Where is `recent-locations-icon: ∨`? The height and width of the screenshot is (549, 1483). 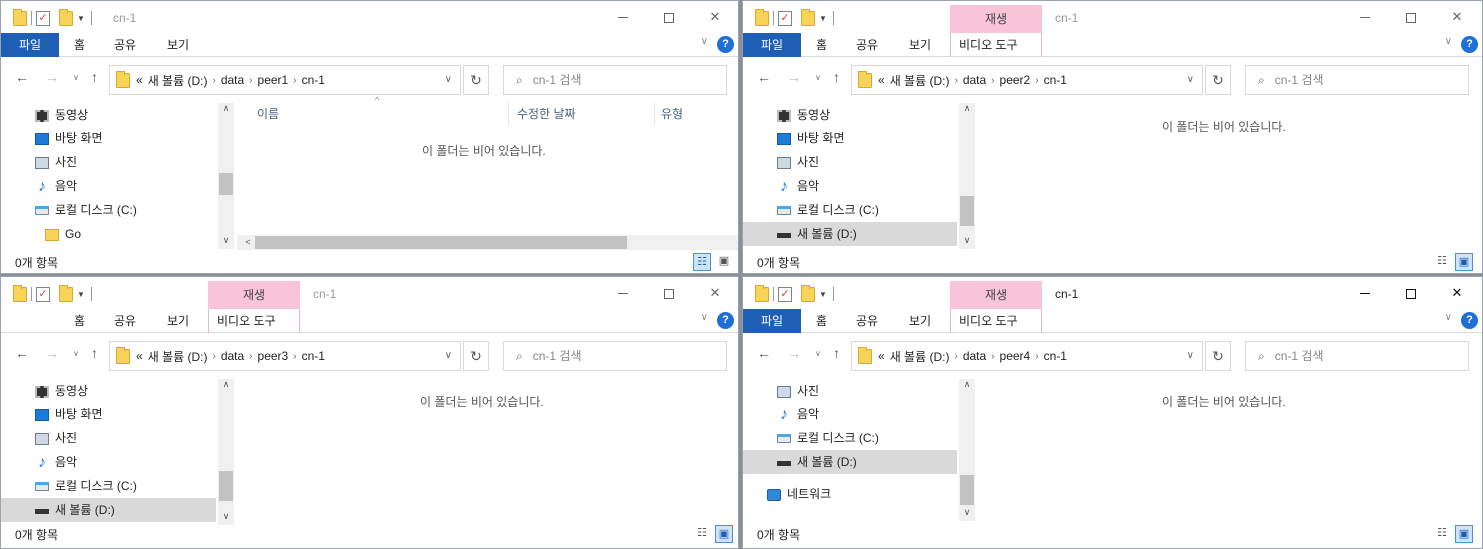 recent-locations-icon: ∨ is located at coordinates (818, 77).